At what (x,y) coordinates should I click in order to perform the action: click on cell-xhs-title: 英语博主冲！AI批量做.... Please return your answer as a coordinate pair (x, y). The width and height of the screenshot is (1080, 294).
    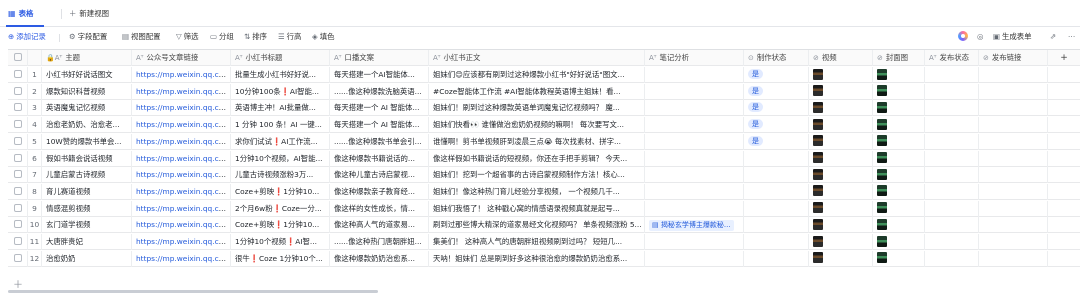
    Looking at the image, I should click on (280, 108).